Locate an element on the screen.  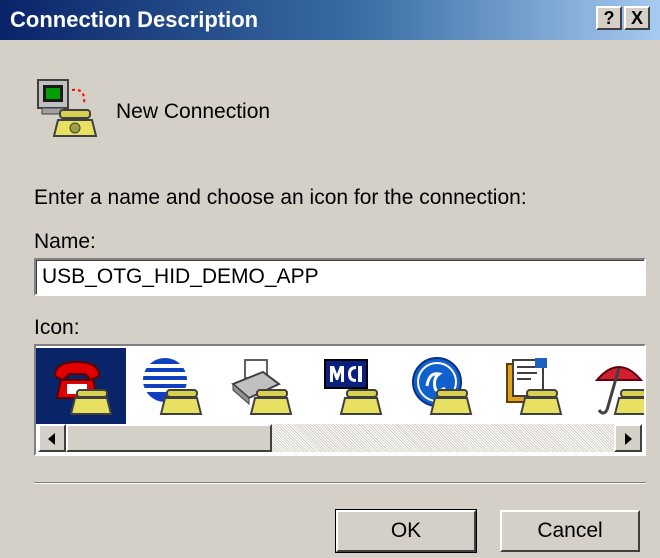
icon-option-fax is located at coordinates (261, 386).